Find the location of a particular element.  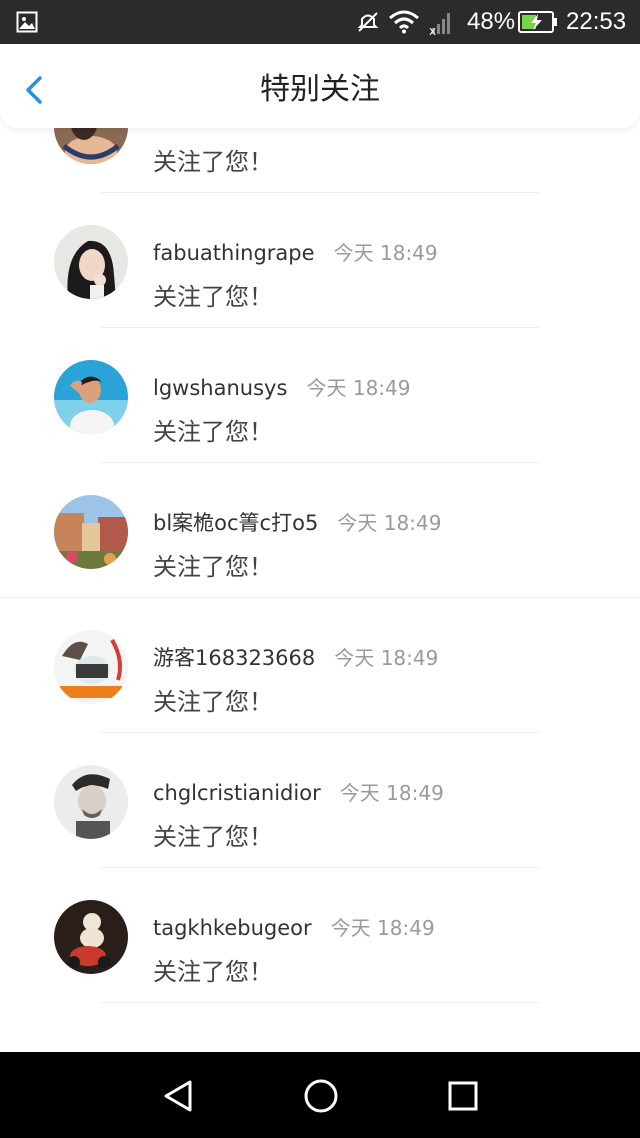

status-bar: x 48% 22:53 is located at coordinates (320, 22).